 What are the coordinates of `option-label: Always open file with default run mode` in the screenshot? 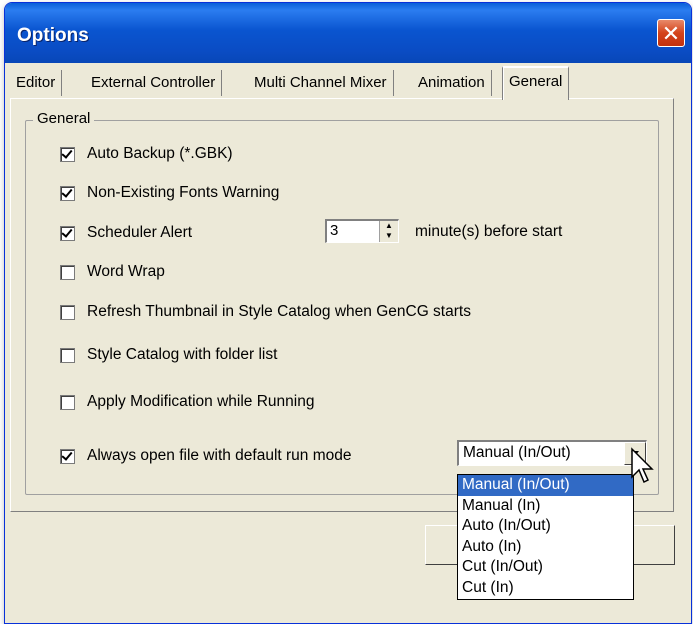 It's located at (219, 455).